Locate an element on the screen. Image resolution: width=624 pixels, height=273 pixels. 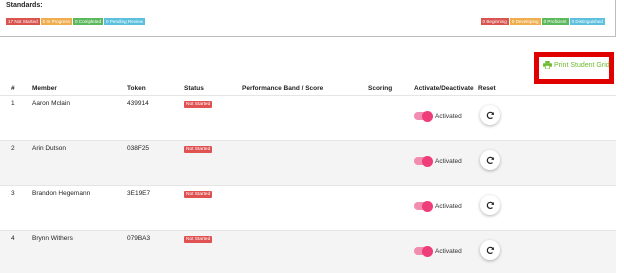
col-activate: Activate/Deactivate is located at coordinates (444, 88).